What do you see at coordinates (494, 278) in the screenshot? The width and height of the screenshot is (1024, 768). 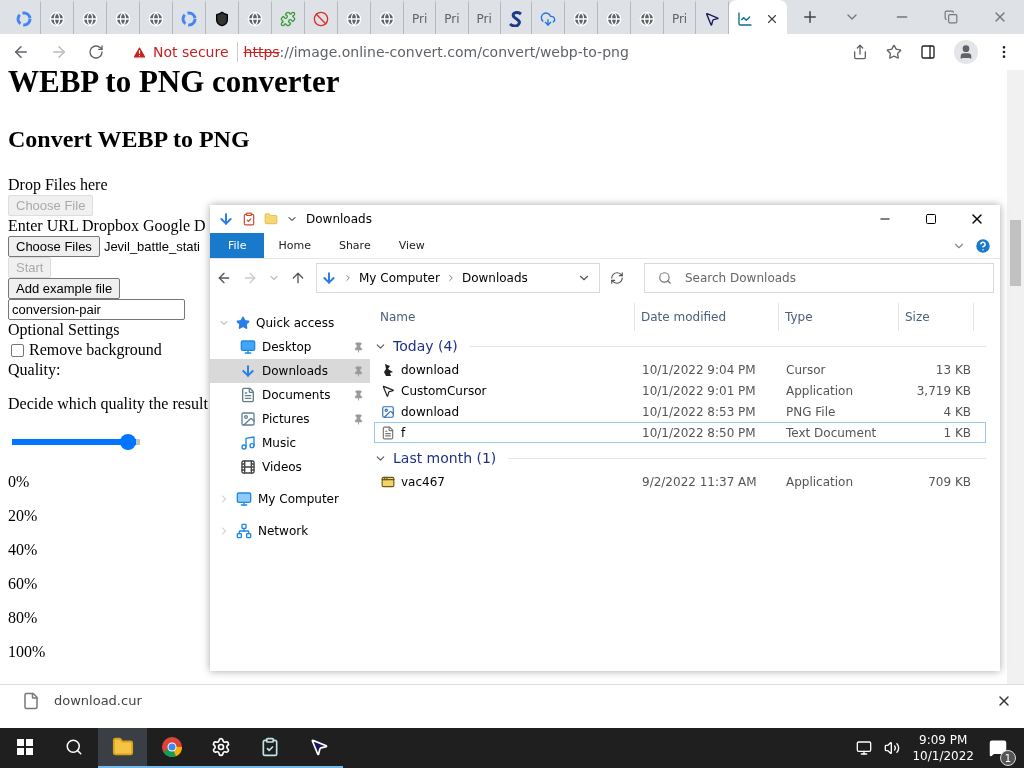 I see `breadcrumb-item: Downloads` at bounding box center [494, 278].